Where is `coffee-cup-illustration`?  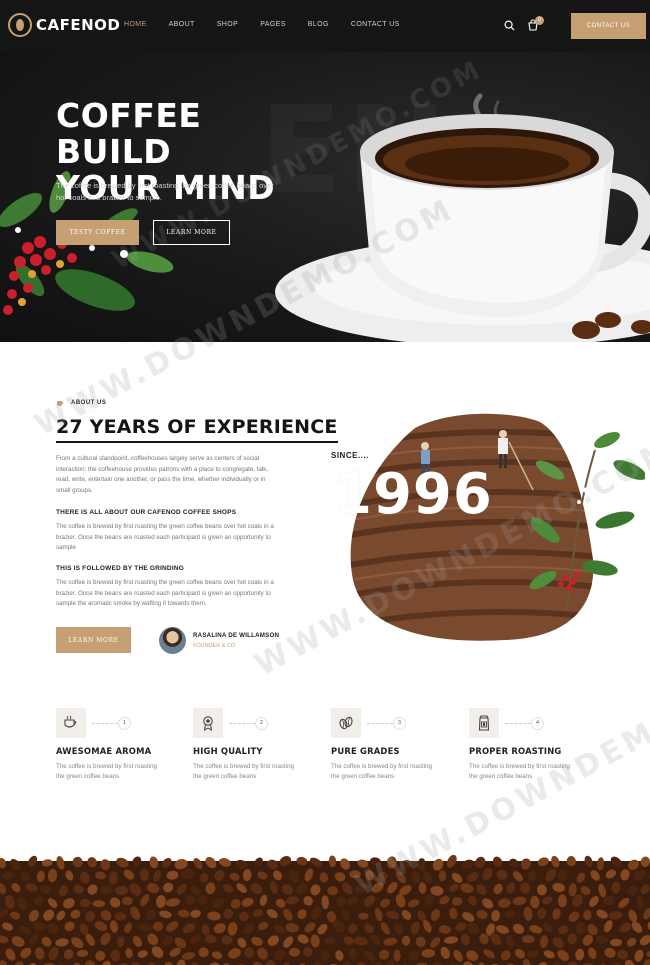
coffee-cup-illustration is located at coordinates (462, 217).